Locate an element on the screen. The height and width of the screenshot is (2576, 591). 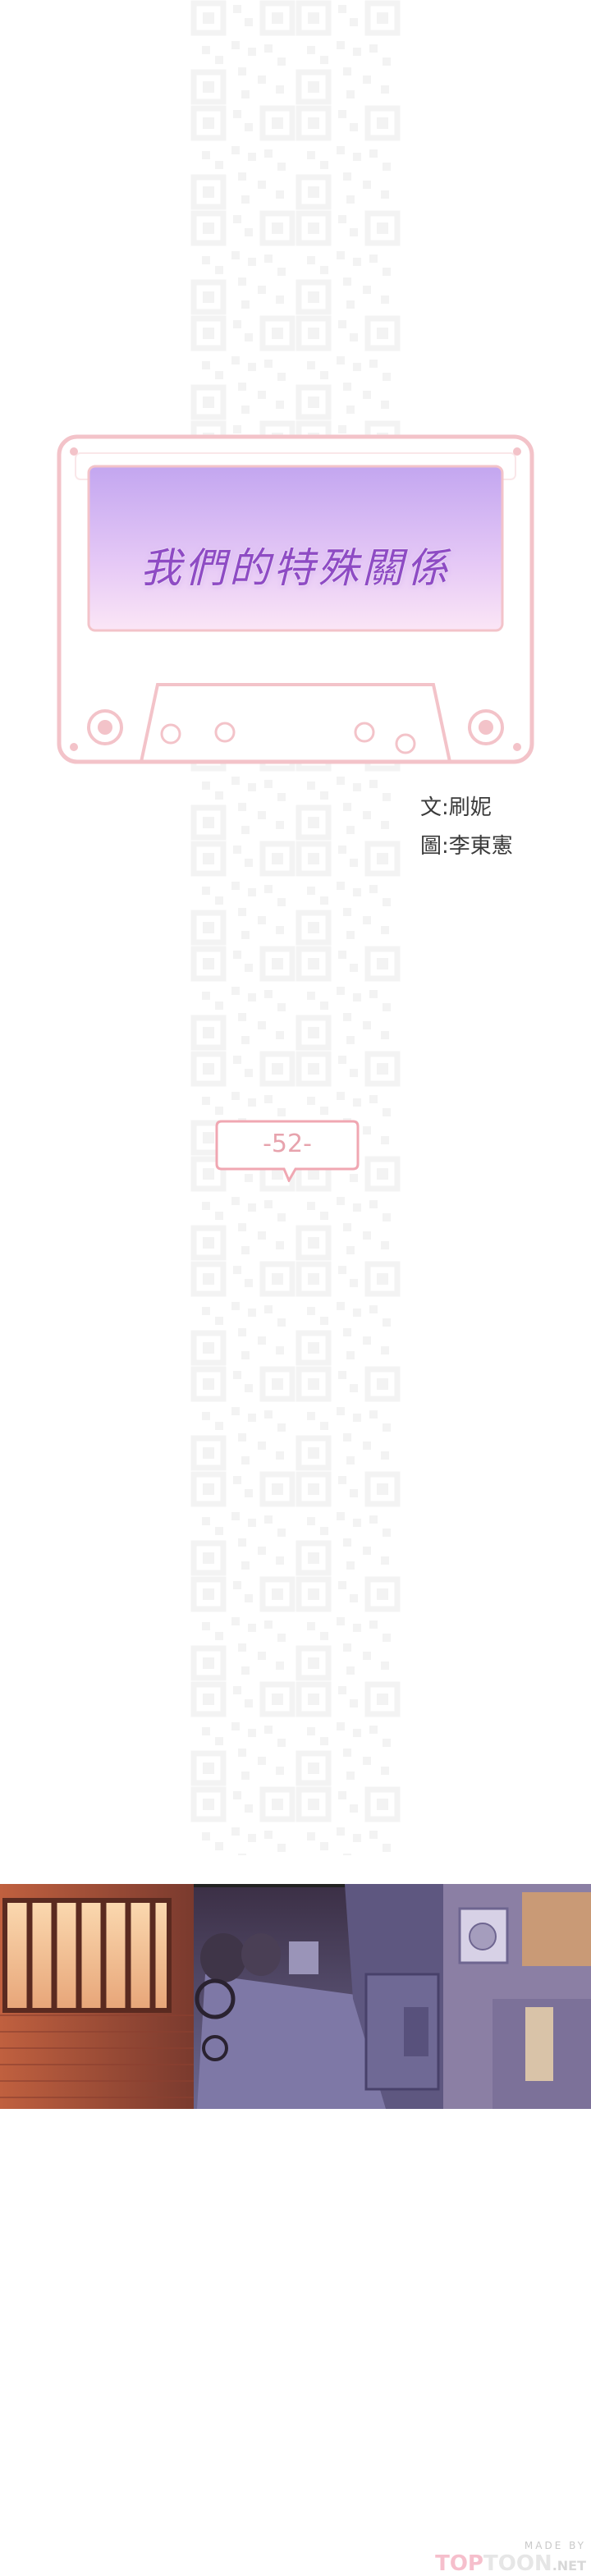
publisher-footer: MADE BY TOPTOON.NET is located at coordinates (511, 2558).